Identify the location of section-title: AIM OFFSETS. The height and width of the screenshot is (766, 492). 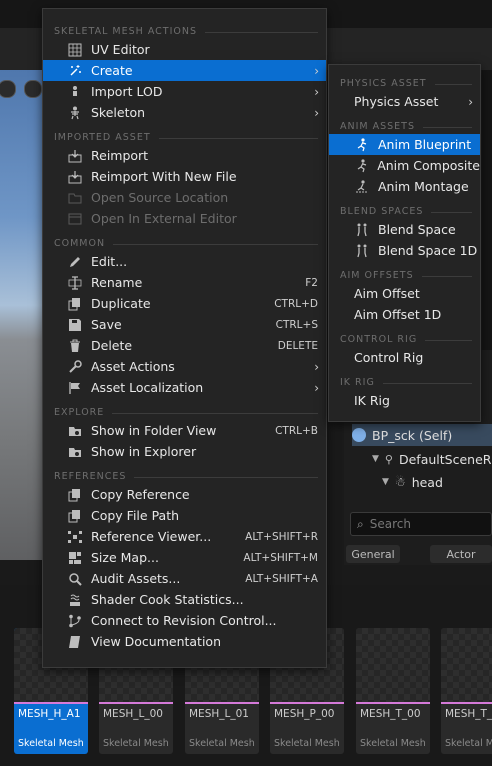
(377, 275).